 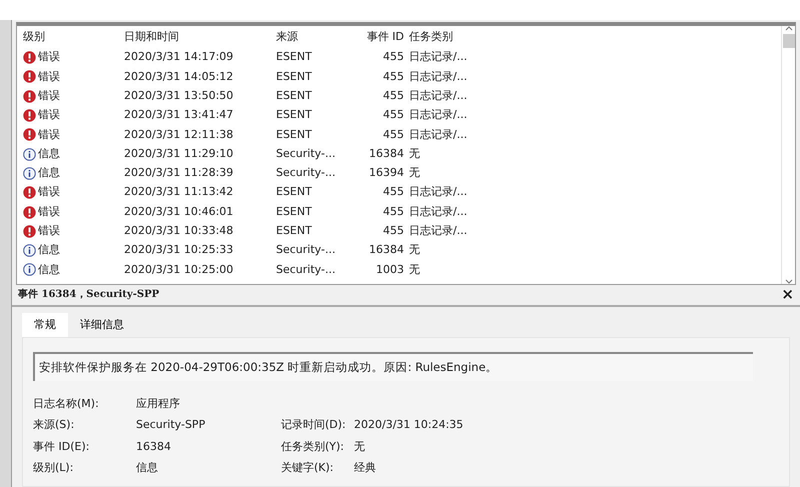 What do you see at coordinates (66, 404) in the screenshot?
I see `field-label: 日志名称(M):` at bounding box center [66, 404].